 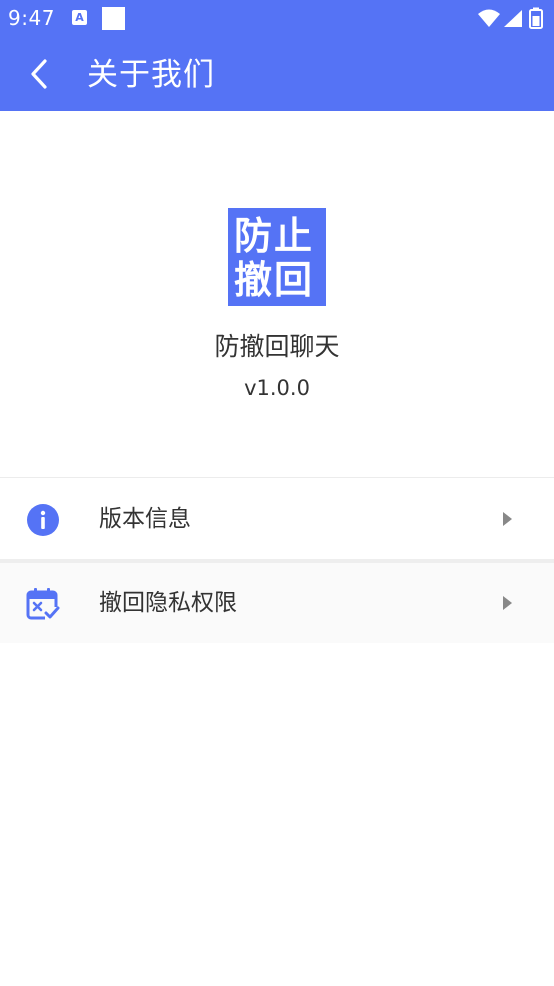 What do you see at coordinates (43, 520) in the screenshot?
I see `info-icon` at bounding box center [43, 520].